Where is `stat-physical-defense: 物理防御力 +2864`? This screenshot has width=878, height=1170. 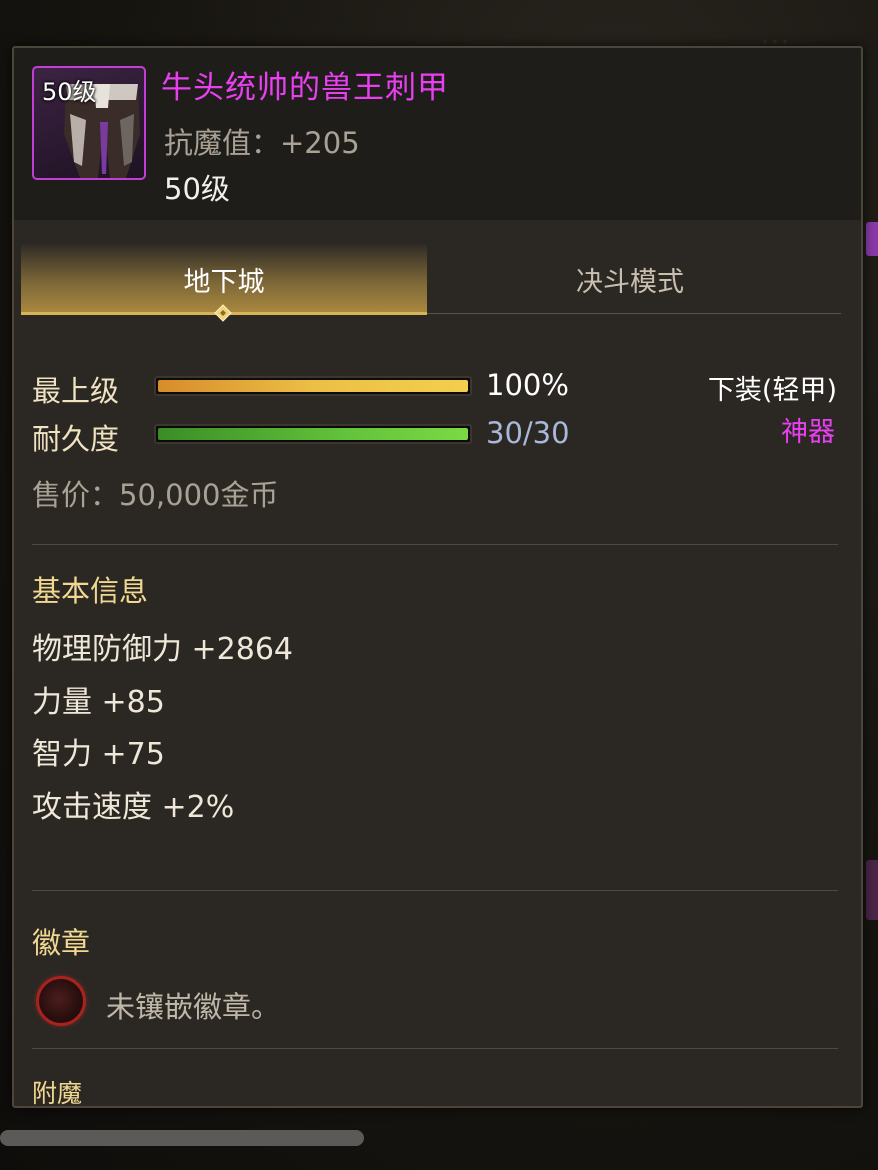 stat-physical-defense: 物理防御力 +2864 is located at coordinates (163, 649).